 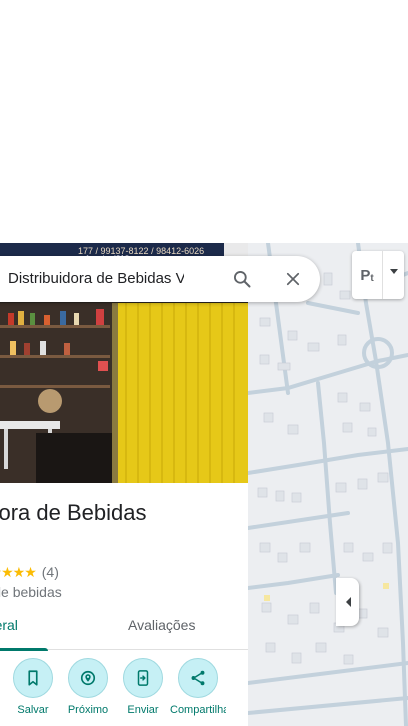 I want to click on transit-layer-button: Pt, so click(x=378, y=275).